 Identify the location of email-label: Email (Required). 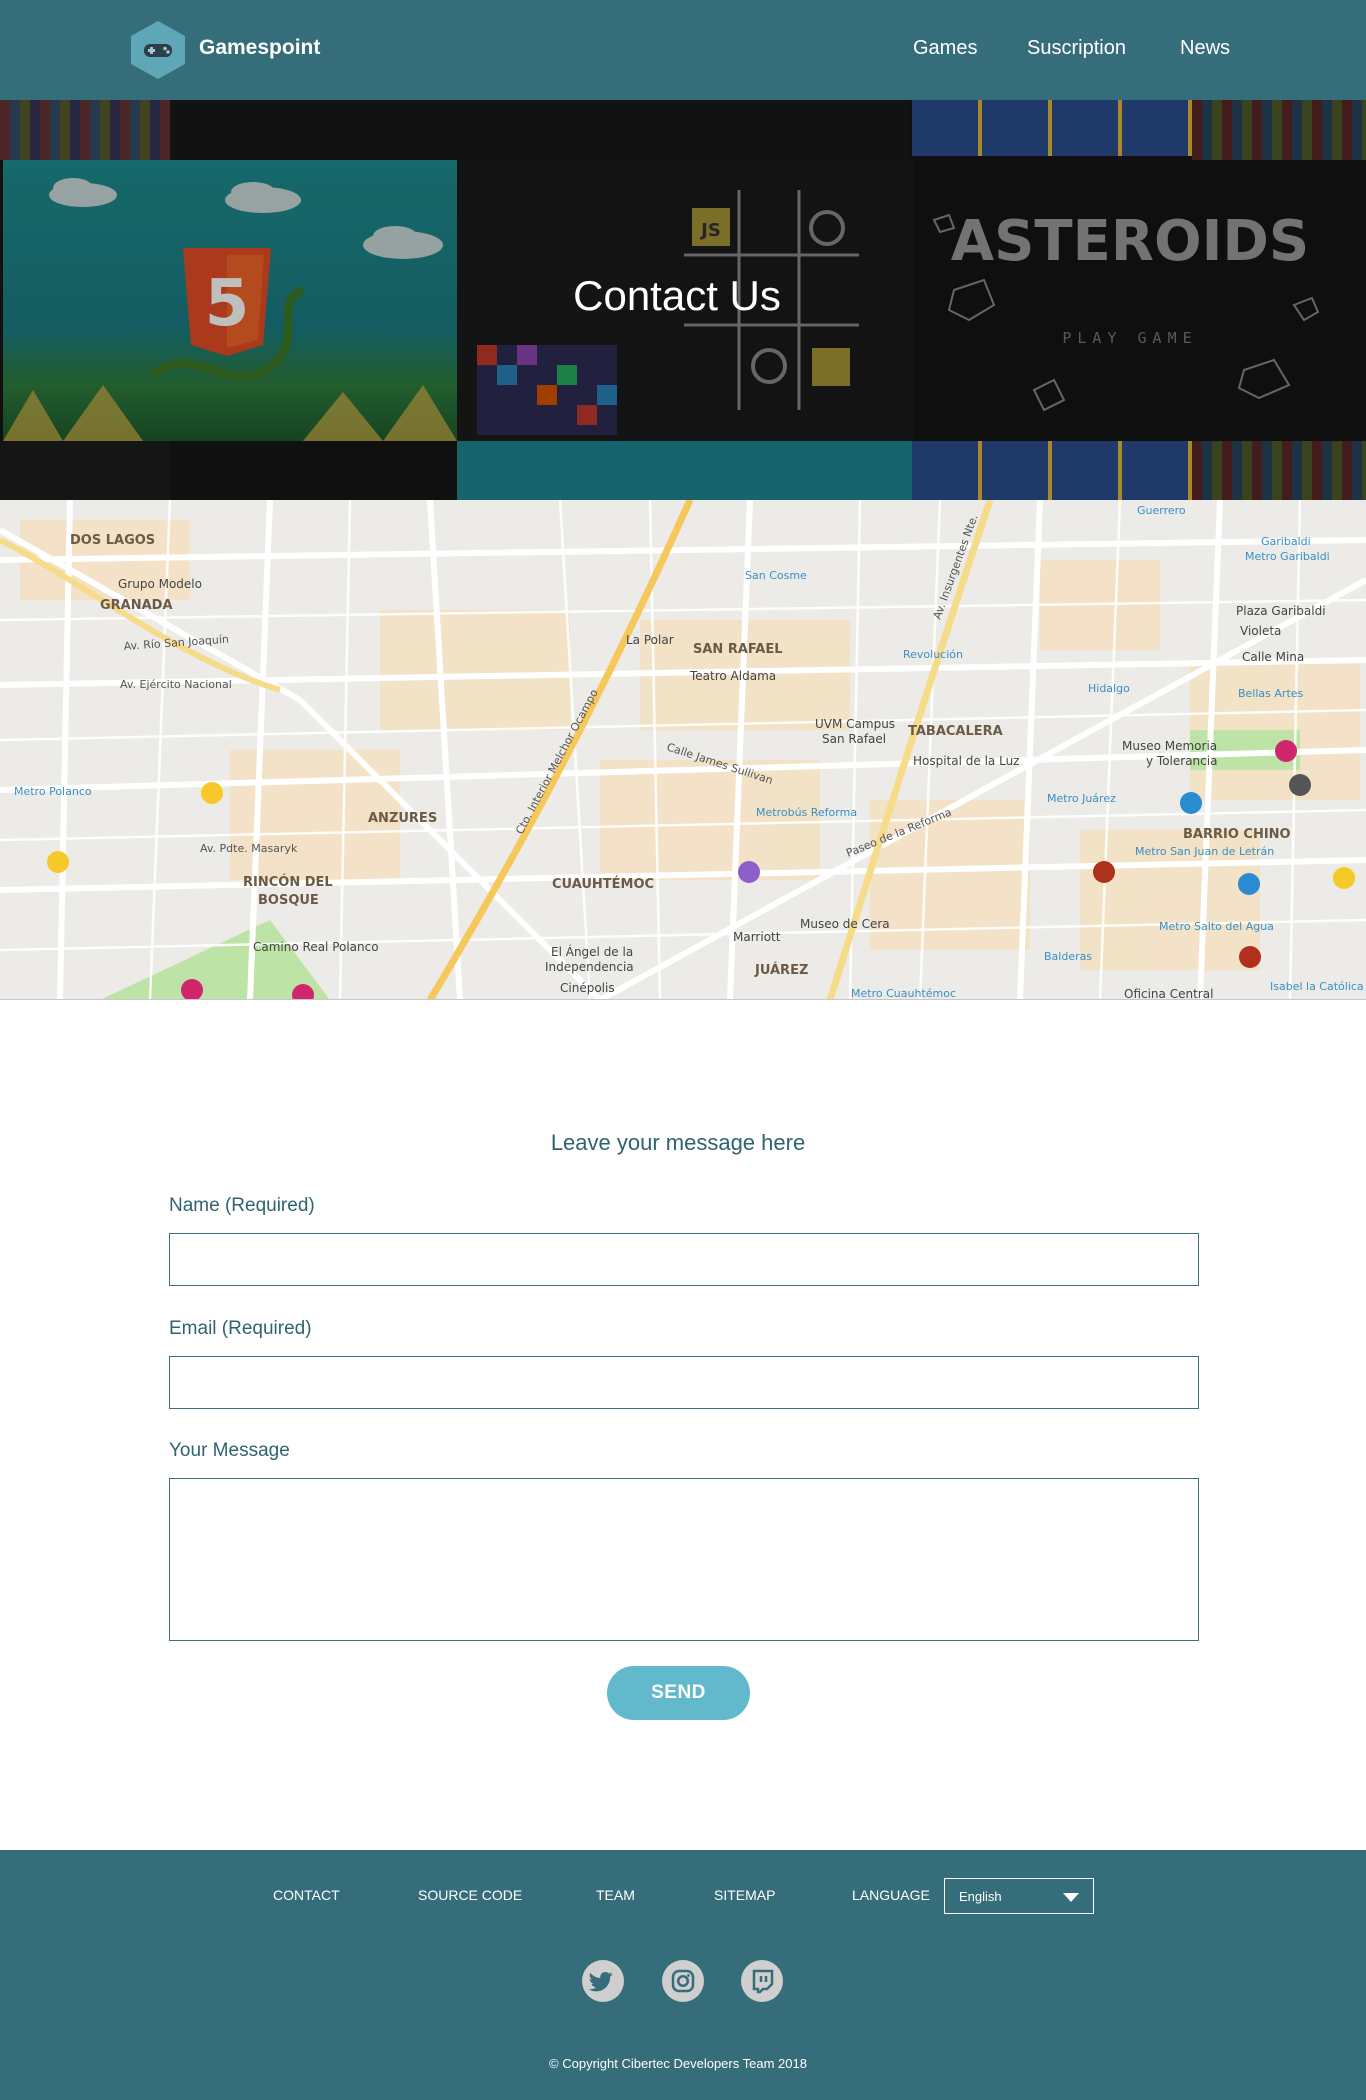
(240, 1328).